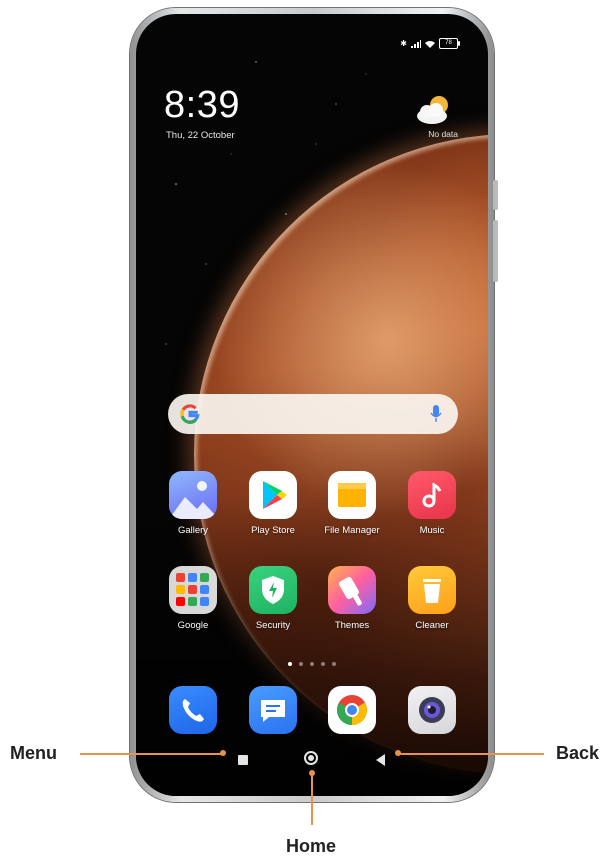  What do you see at coordinates (578, 753) in the screenshot?
I see `callout-back-label: Back` at bounding box center [578, 753].